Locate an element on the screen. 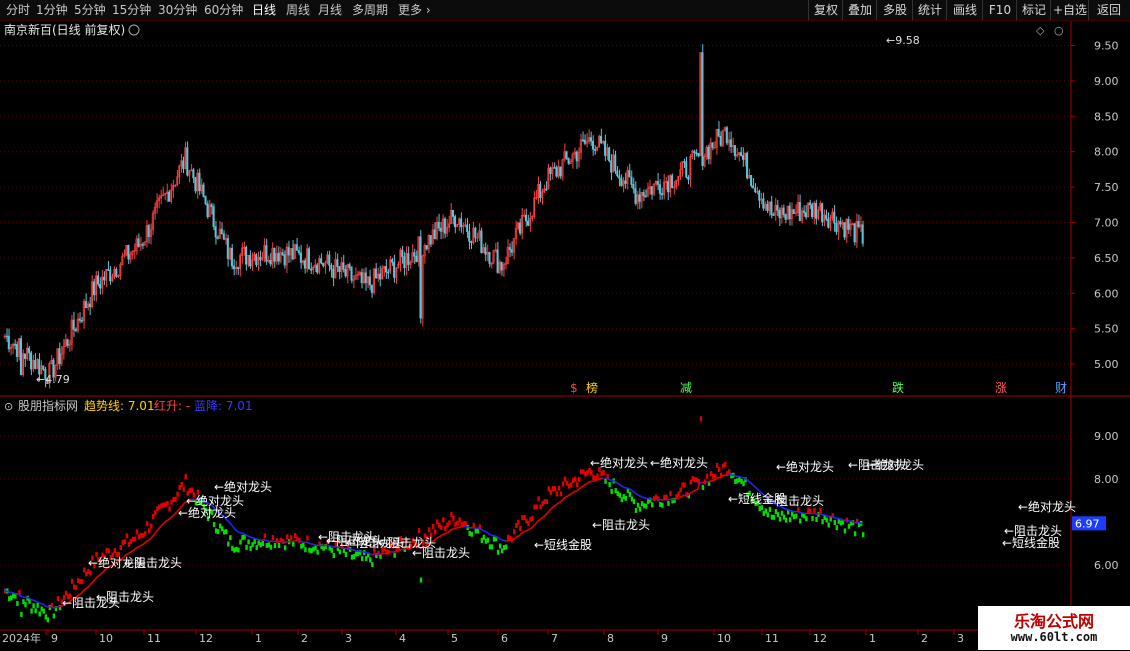 The height and width of the screenshot is (651, 1130). signal-annotation: ←短线金股 is located at coordinates (563, 544).